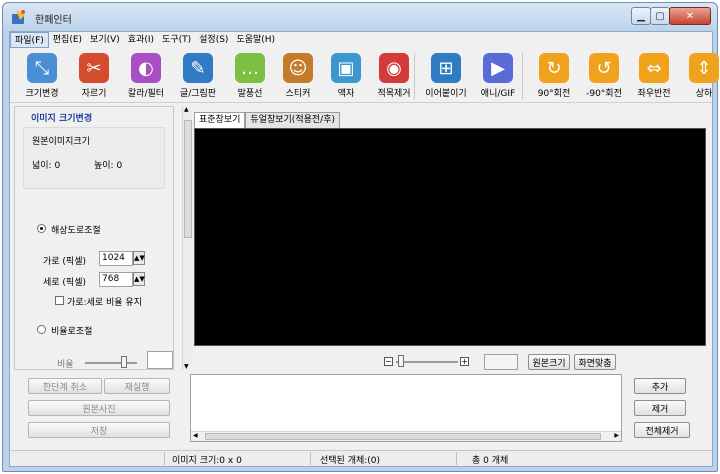 The image size is (720, 474). What do you see at coordinates (604, 94) in the screenshot?
I see `toolbar-label: -90°회전` at bounding box center [604, 94].